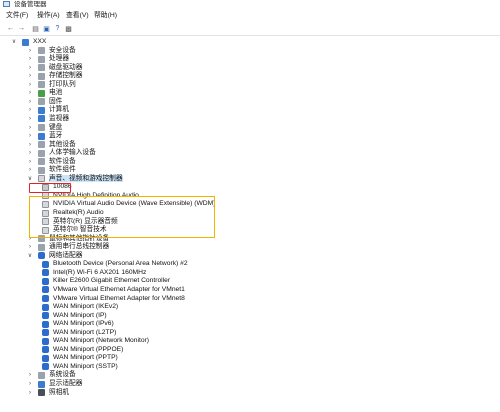 This screenshot has height=412, width=500. I want to click on tree-item-label: WAN Miniport (PPPOE), so click(88, 349).